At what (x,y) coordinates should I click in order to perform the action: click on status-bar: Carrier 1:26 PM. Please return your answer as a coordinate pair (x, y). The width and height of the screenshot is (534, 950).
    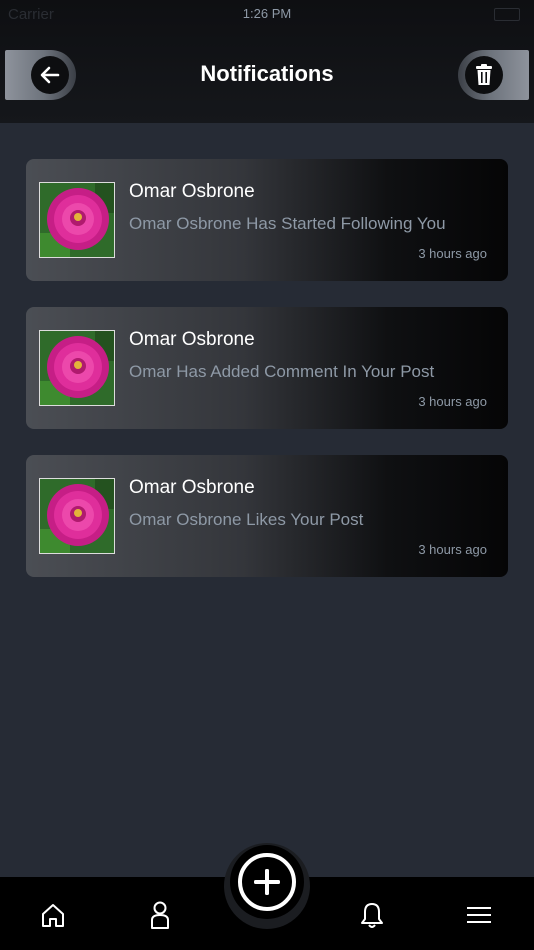
    Looking at the image, I should click on (267, 14).